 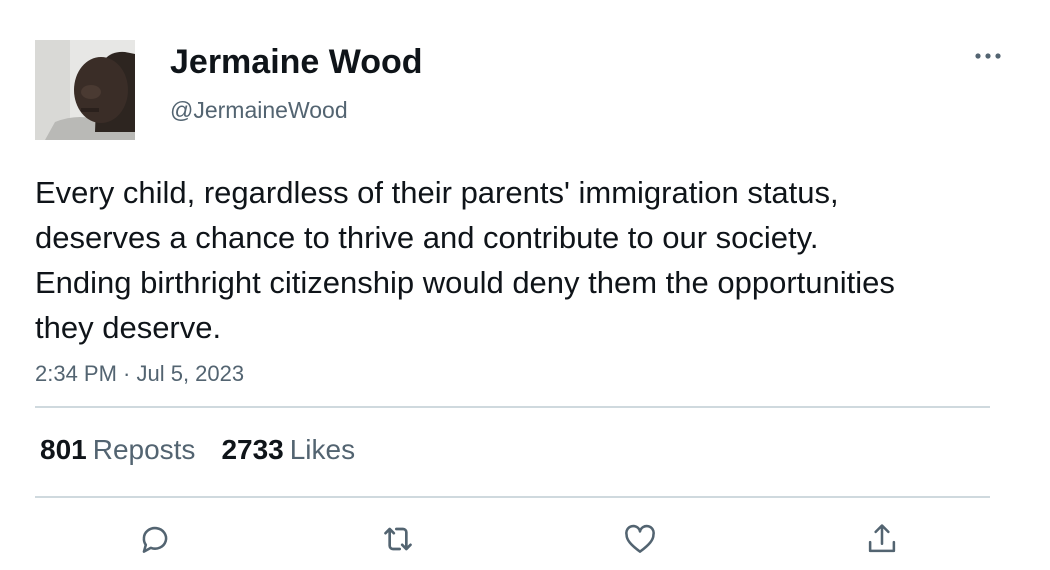 I want to click on like-button, so click(x=640, y=539).